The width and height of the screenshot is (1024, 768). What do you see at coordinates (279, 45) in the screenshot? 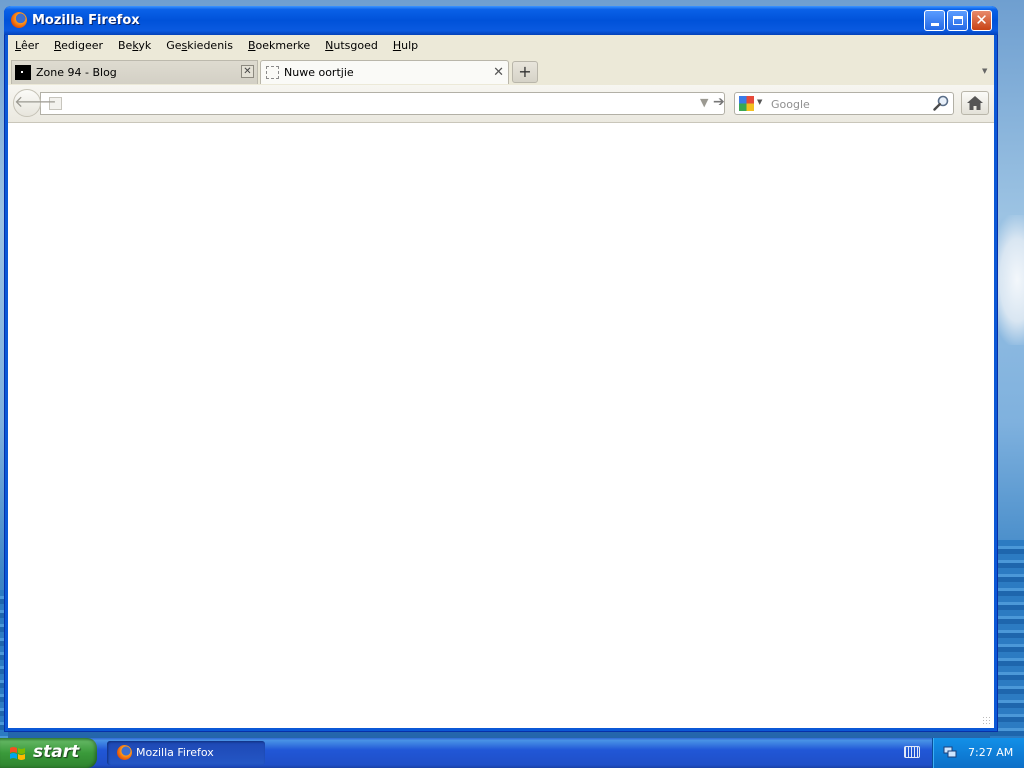
I see `menu-bookmarks: Boekmerke` at bounding box center [279, 45].